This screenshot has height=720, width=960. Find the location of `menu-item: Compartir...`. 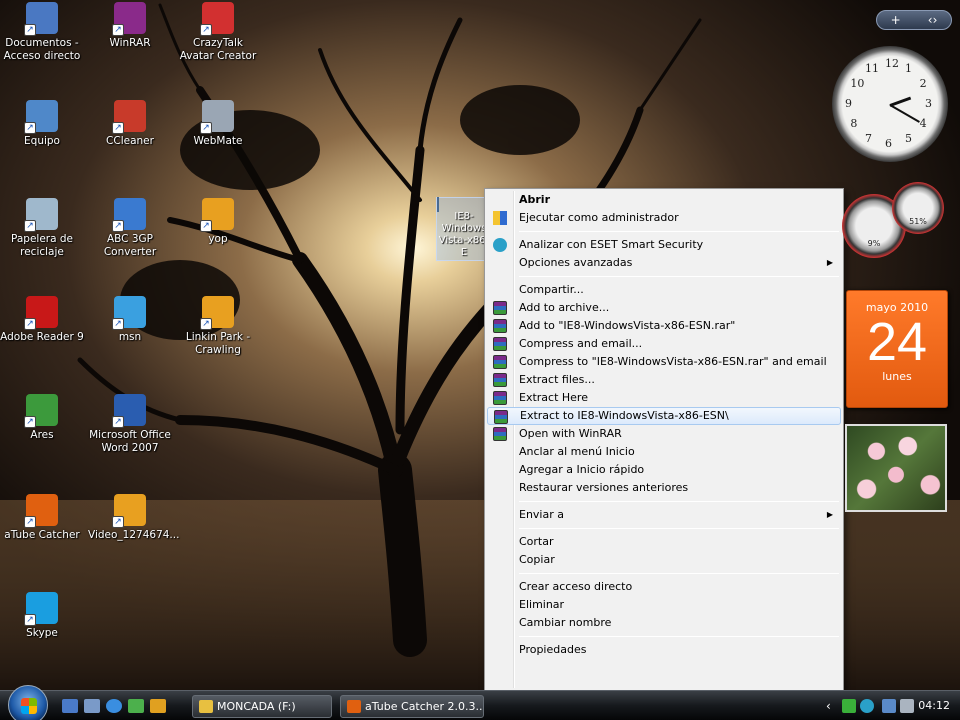

menu-item: Compartir... is located at coordinates (664, 290).